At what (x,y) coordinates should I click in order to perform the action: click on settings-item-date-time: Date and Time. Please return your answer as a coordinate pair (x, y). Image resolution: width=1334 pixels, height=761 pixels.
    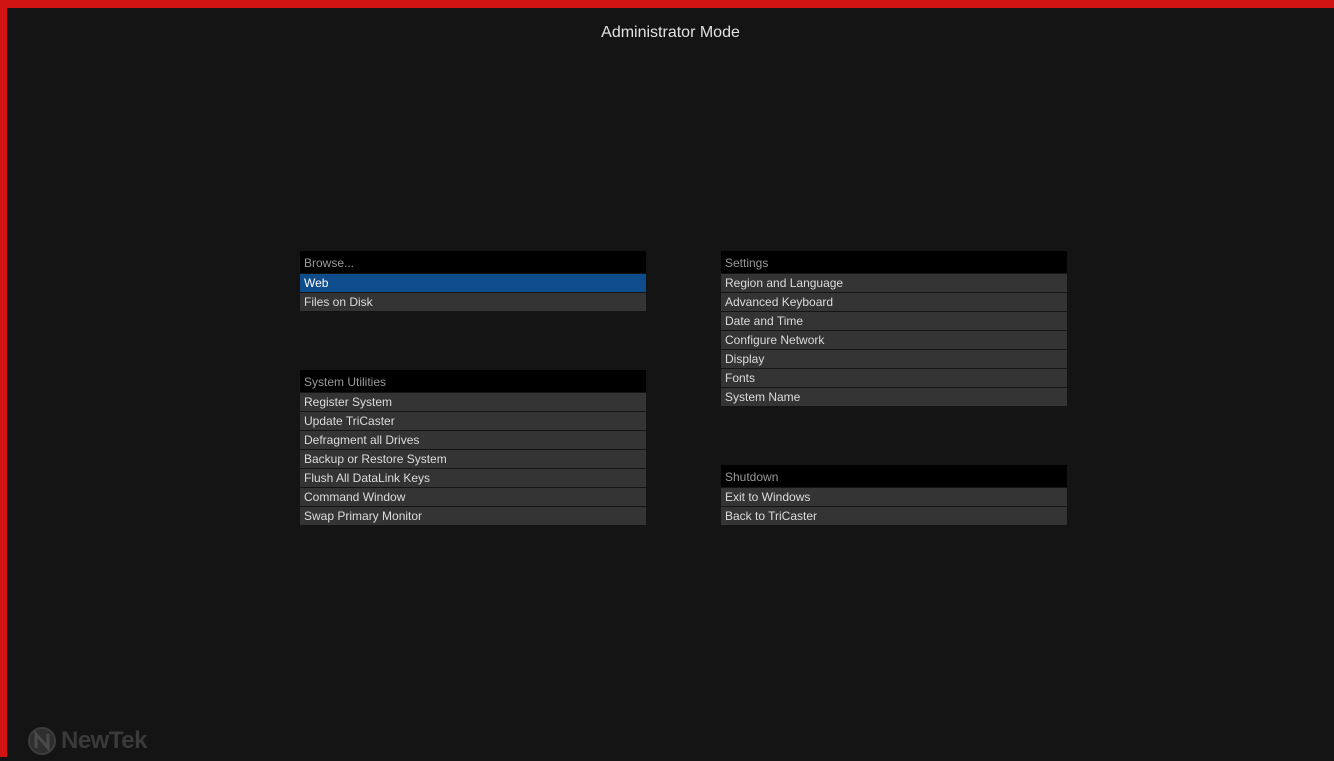
    Looking at the image, I should click on (894, 321).